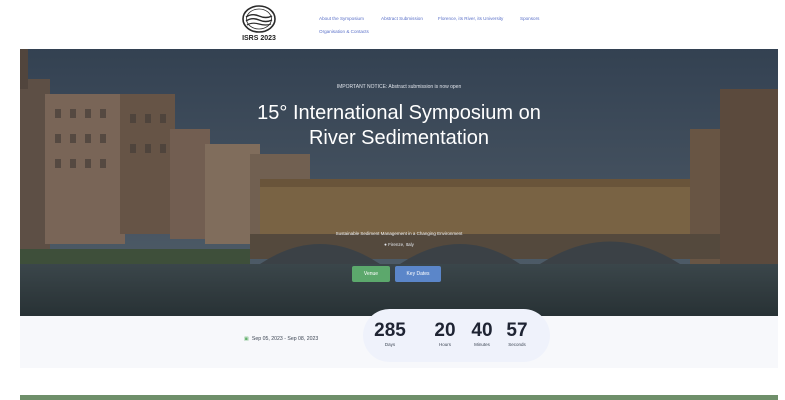 The image size is (785, 400). I want to click on logo-text: ISRS 2023, so click(259, 38).